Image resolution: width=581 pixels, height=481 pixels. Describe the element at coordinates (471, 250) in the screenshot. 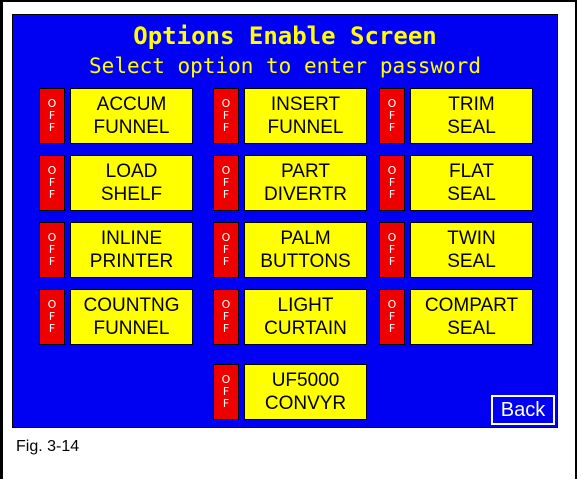

I see `twin-seal-button: TWIN SEAL` at that location.